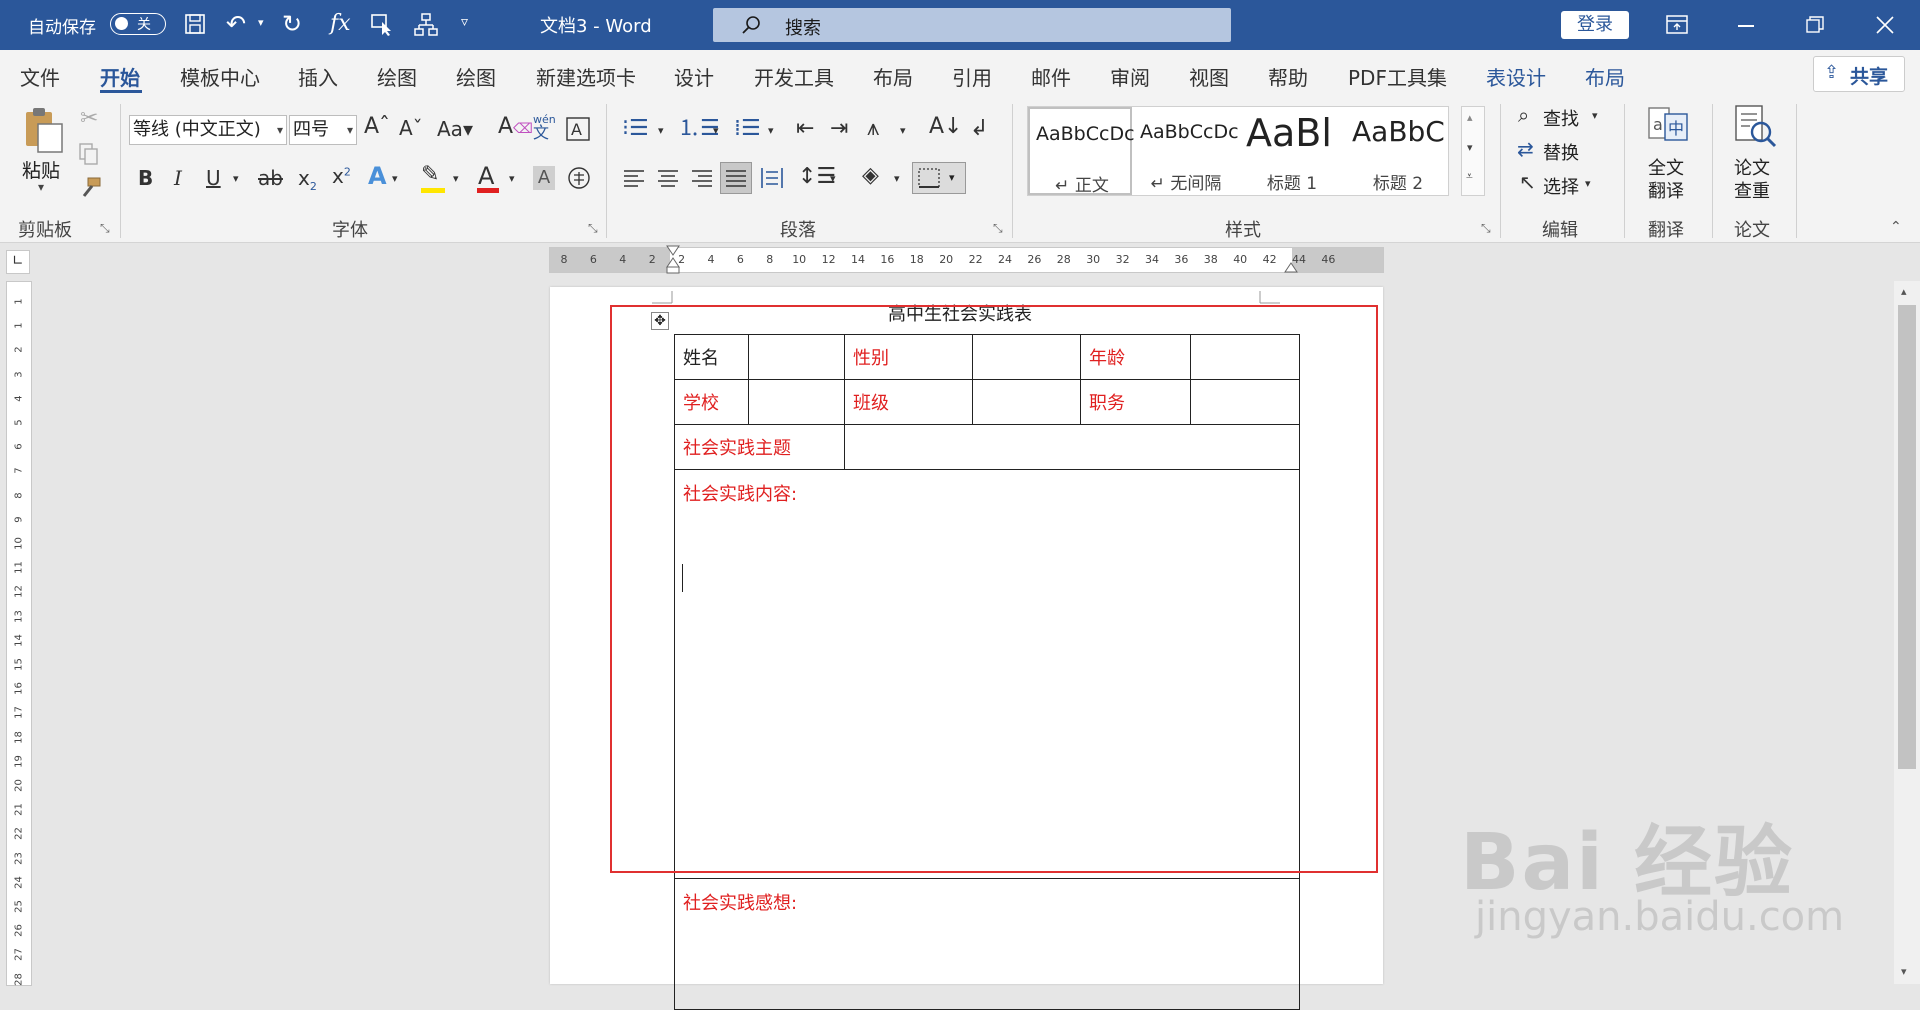 The image size is (1920, 1010). What do you see at coordinates (120, 76) in the screenshot?
I see `tab-home: 开始` at bounding box center [120, 76].